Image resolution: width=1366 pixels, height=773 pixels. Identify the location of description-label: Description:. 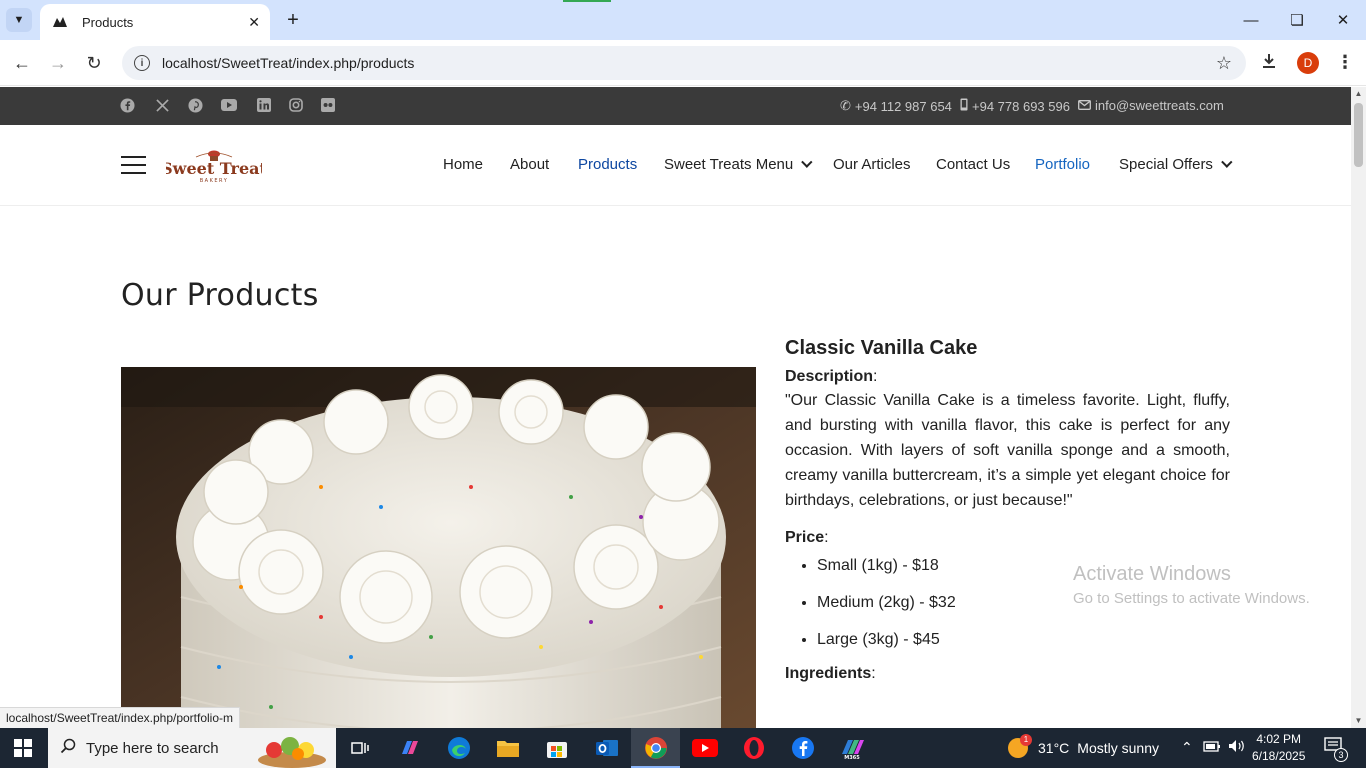
(831, 376).